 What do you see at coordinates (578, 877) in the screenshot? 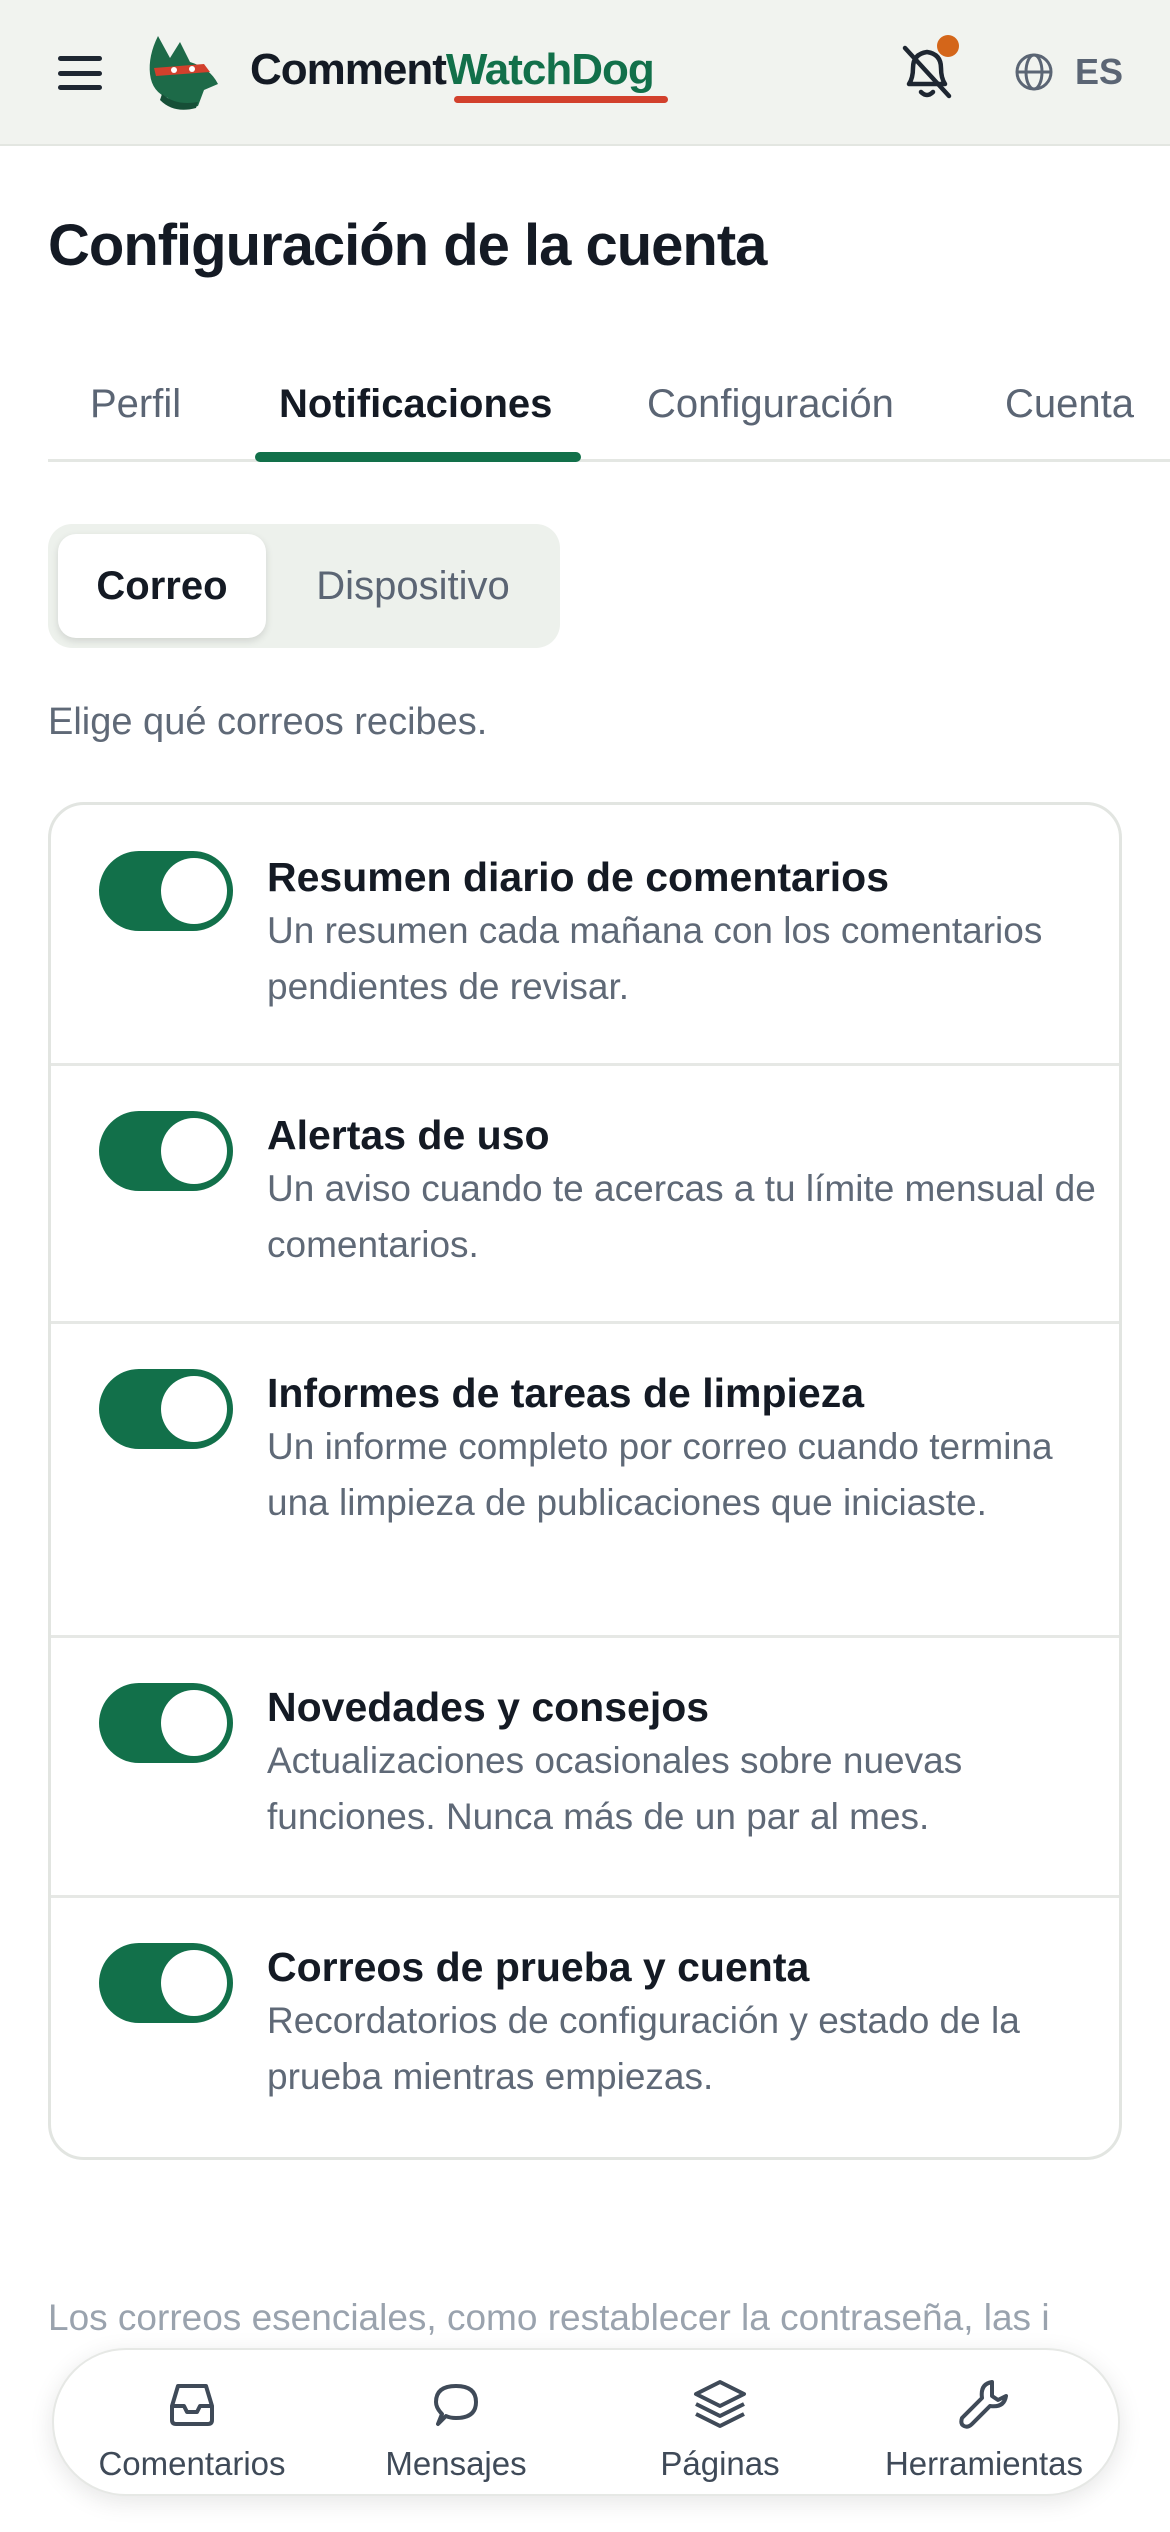
I see `setting-title: Resumen diario de comentarios` at bounding box center [578, 877].